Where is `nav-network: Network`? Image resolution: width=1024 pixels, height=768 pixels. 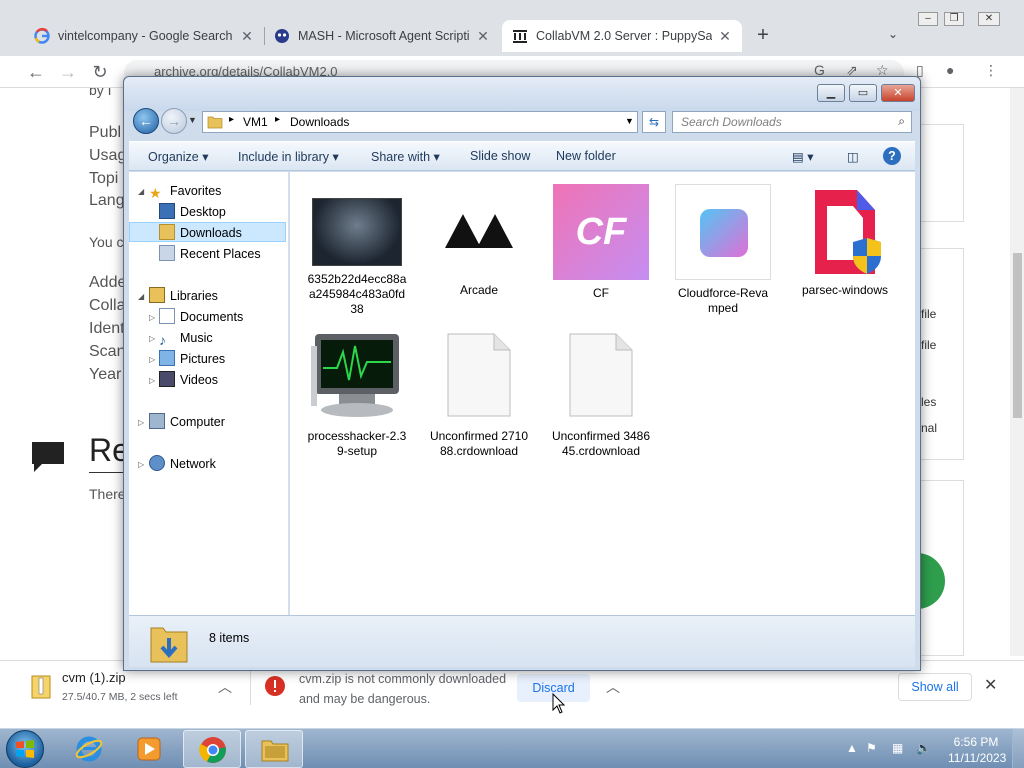 nav-network: Network is located at coordinates (182, 464).